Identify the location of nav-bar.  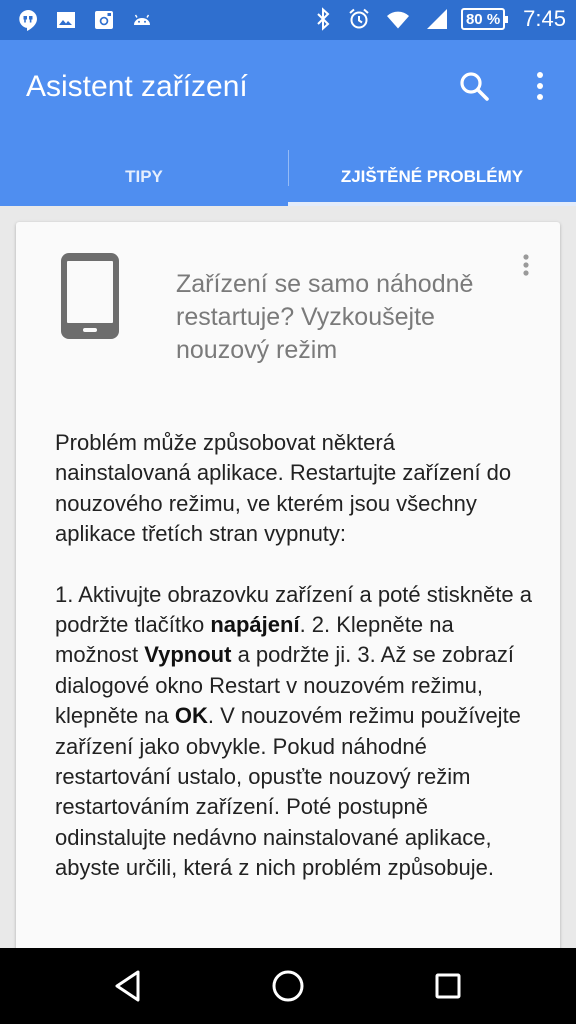
(288, 986).